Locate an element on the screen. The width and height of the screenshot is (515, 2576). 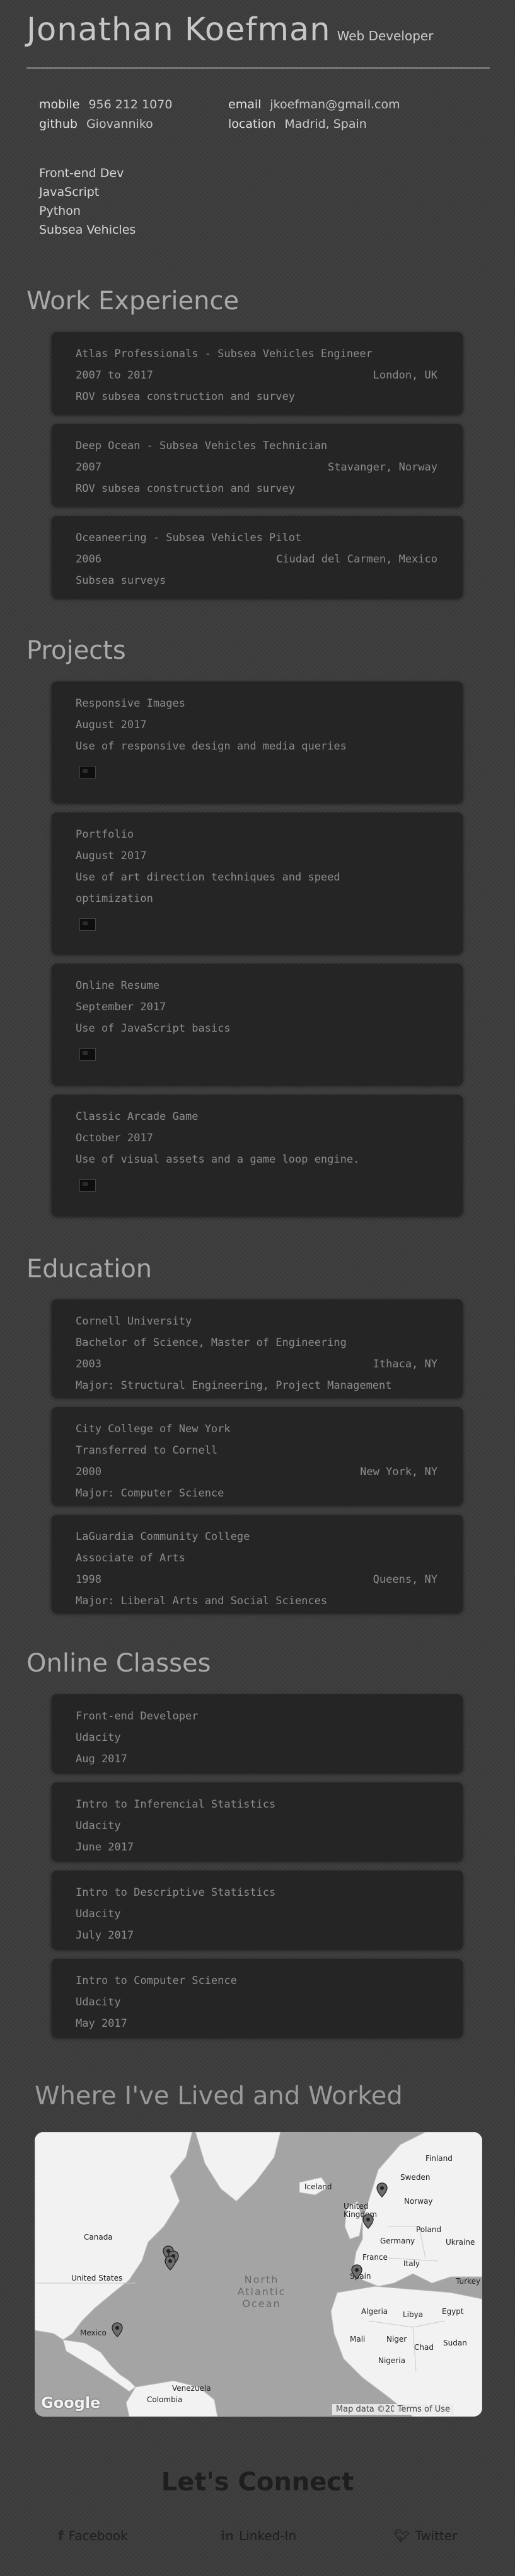
map-label-mexico: Mexico is located at coordinates (93, 2332).